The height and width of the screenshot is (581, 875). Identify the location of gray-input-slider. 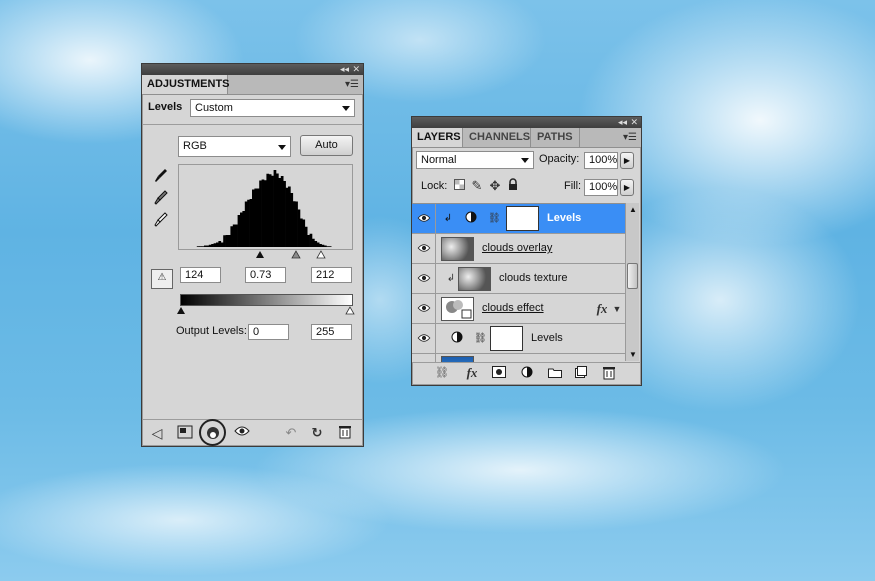
(296, 254).